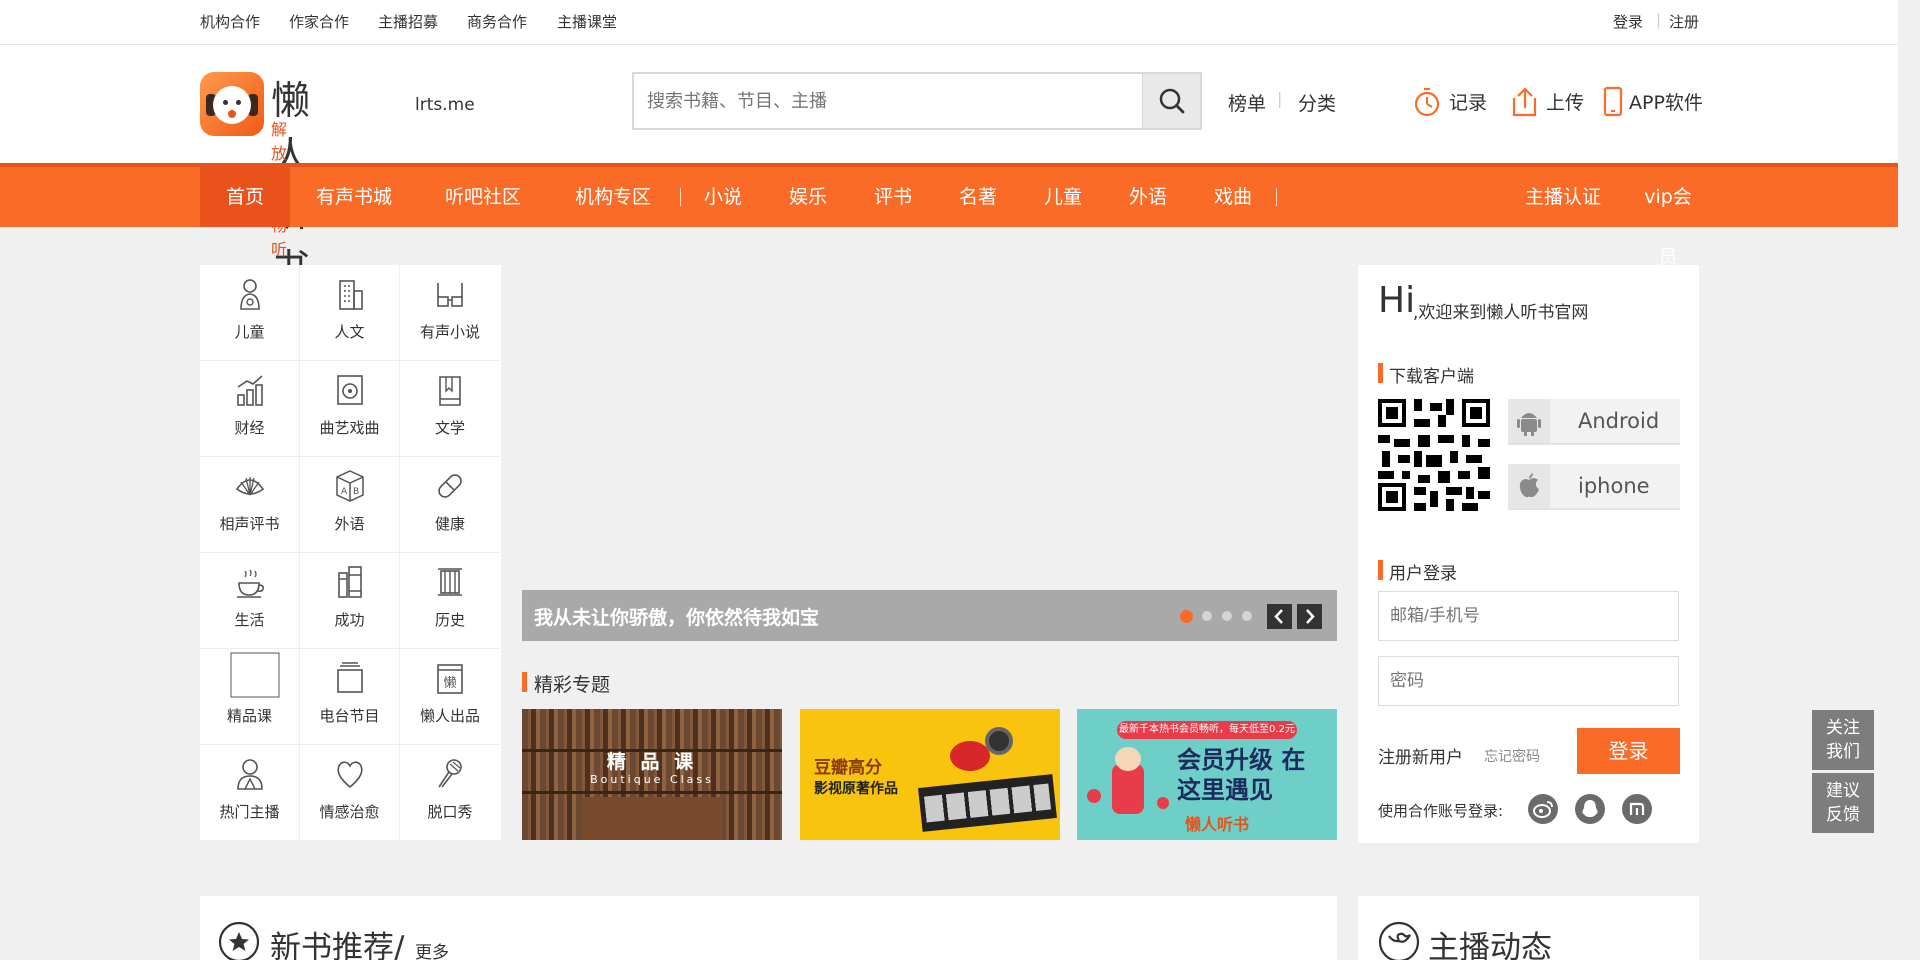 The width and height of the screenshot is (1920, 960). I want to click on category-link: 分类, so click(1317, 102).